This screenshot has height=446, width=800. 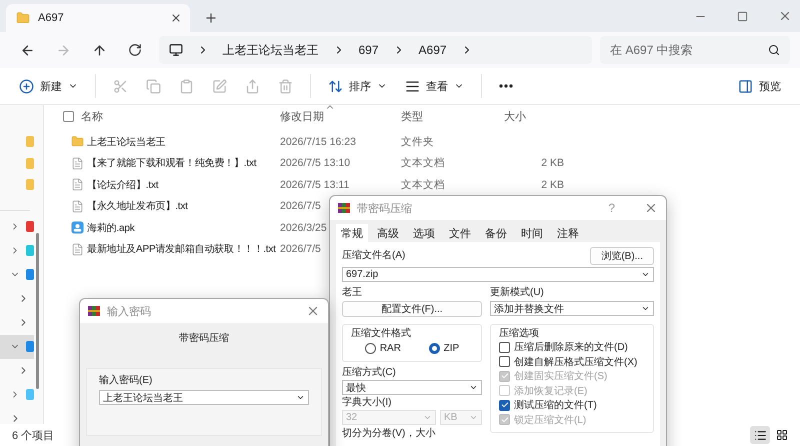 What do you see at coordinates (171, 163) in the screenshot?
I see `file-name: 【来了就能下载和观看！纯免费！】.txt` at bounding box center [171, 163].